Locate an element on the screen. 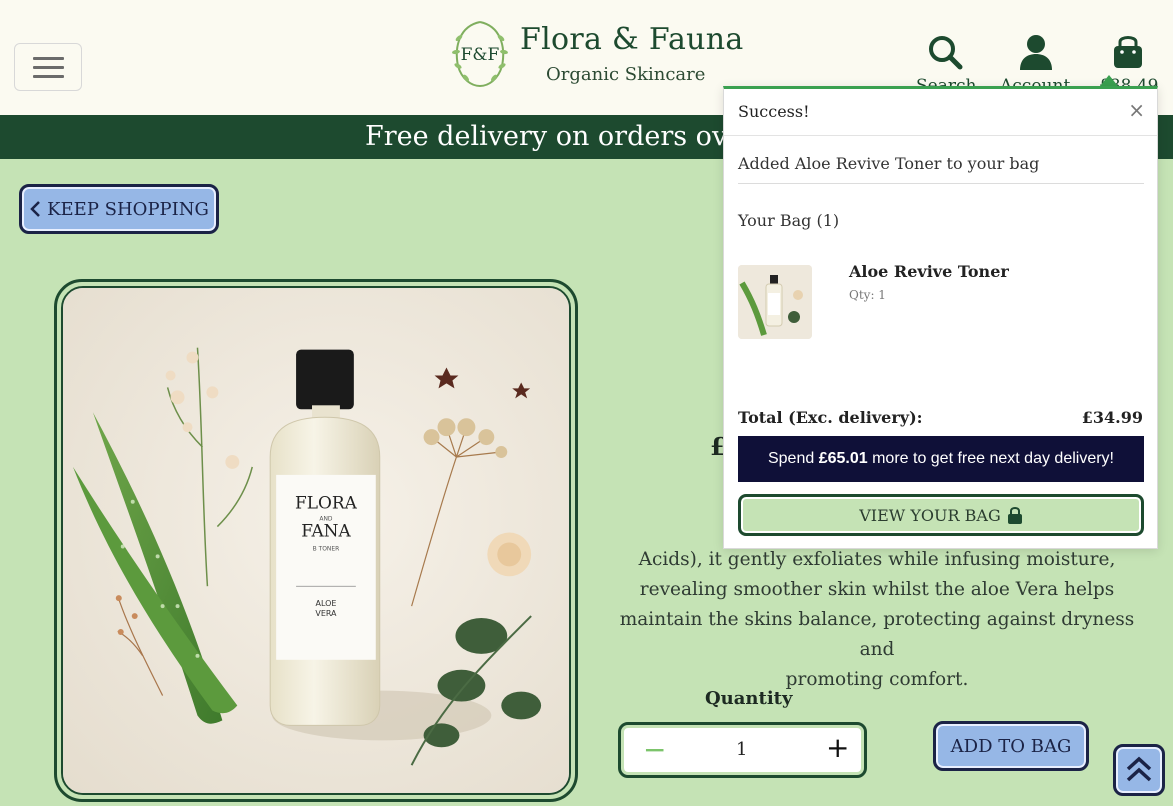 The image size is (1173, 806). total-label: Total (Exc. delivery): is located at coordinates (830, 417).